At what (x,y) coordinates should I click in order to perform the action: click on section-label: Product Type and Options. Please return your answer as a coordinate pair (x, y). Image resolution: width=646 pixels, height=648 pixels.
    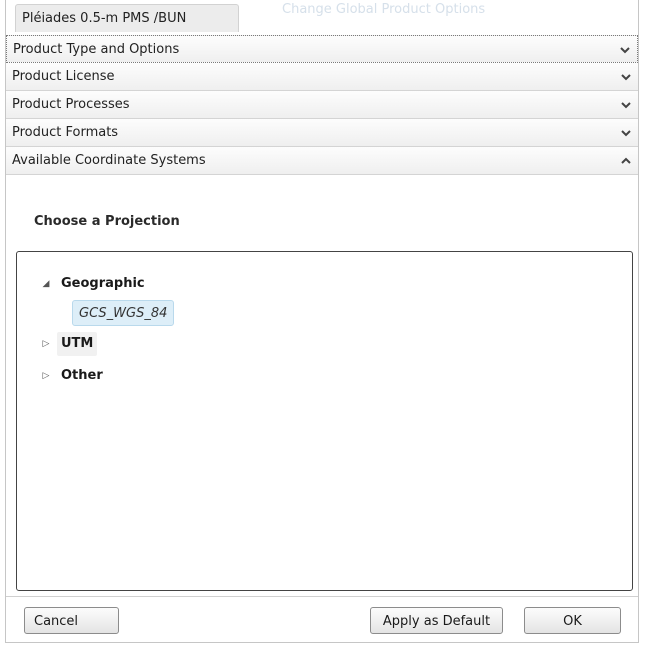
    Looking at the image, I should click on (96, 49).